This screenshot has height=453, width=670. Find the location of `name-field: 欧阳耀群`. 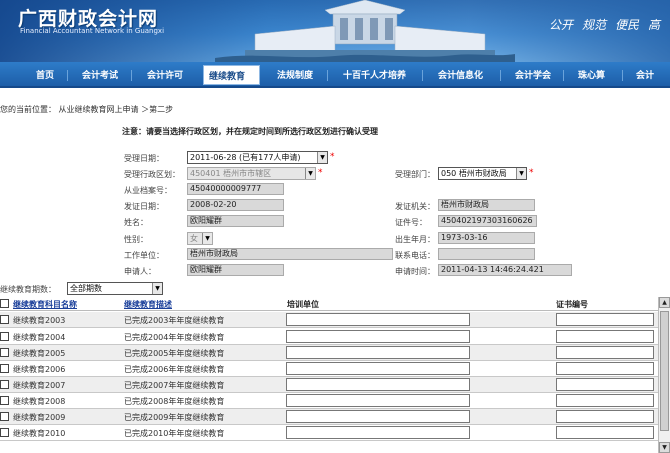

name-field: 欧阳耀群 is located at coordinates (235, 221).